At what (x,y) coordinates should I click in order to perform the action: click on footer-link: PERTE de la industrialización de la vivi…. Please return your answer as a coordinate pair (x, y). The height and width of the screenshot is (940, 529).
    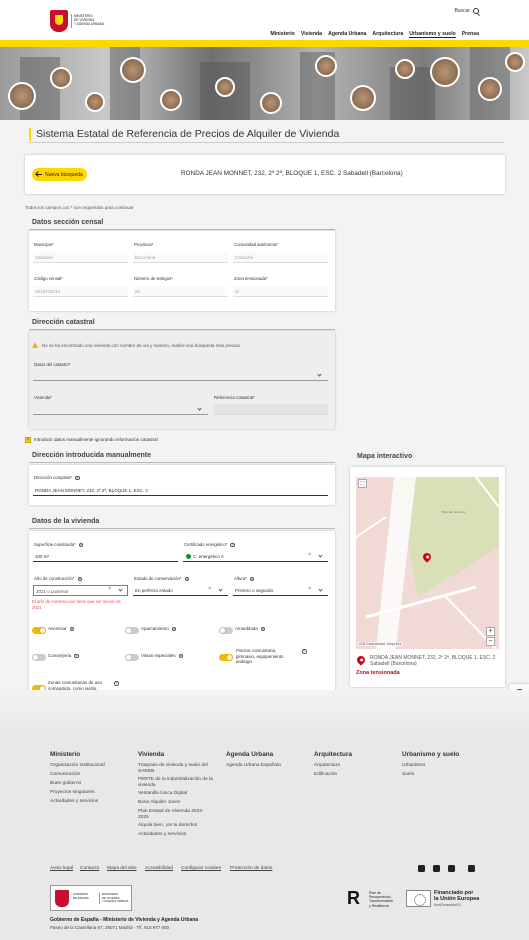
    Looking at the image, I should click on (178, 783).